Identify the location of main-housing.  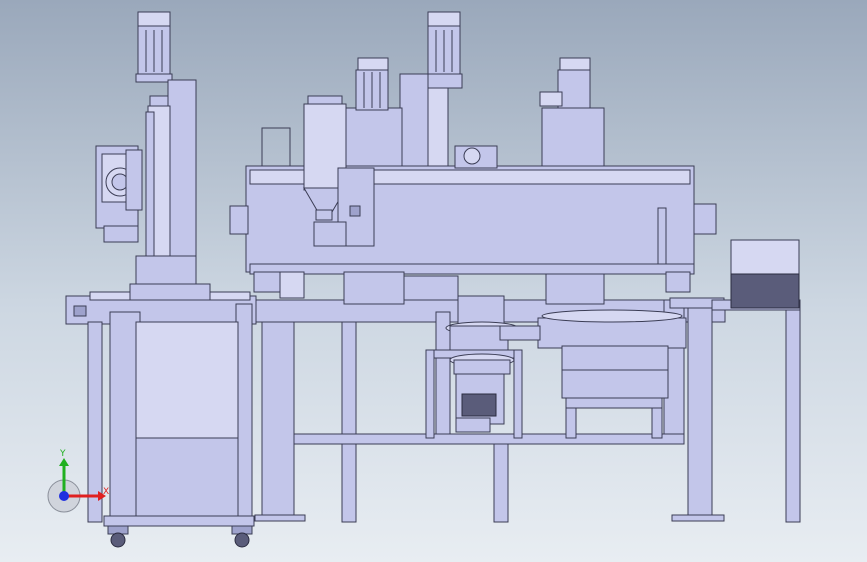
(473, 201).